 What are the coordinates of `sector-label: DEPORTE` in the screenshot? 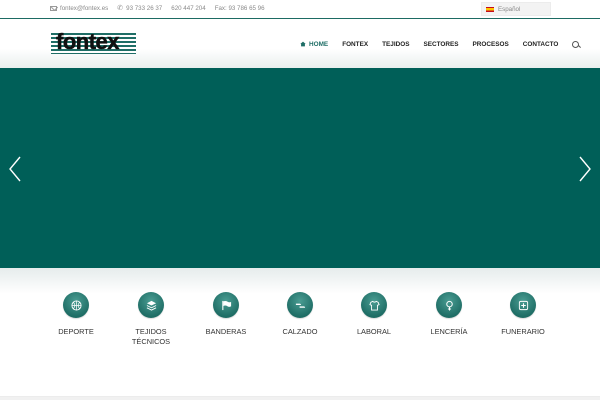 It's located at (76, 331).